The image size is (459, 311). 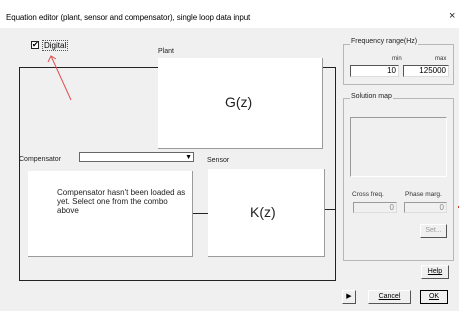 I want to click on phase-marg-label: Phase marg., so click(x=423, y=194).